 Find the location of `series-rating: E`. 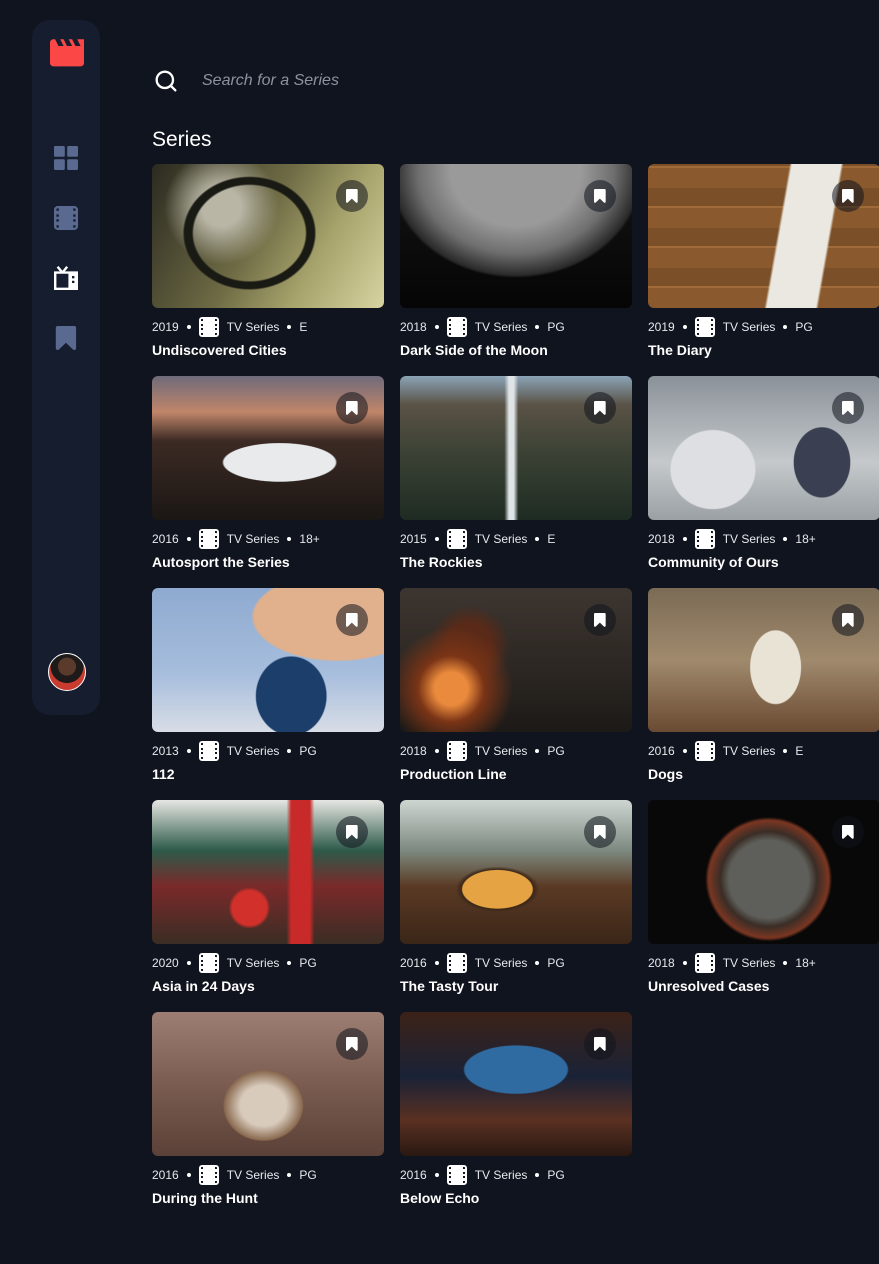

series-rating: E is located at coordinates (551, 539).